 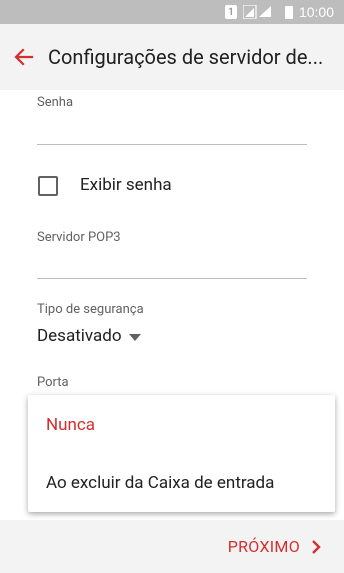 I want to click on signal-icon, so click(x=257, y=12).